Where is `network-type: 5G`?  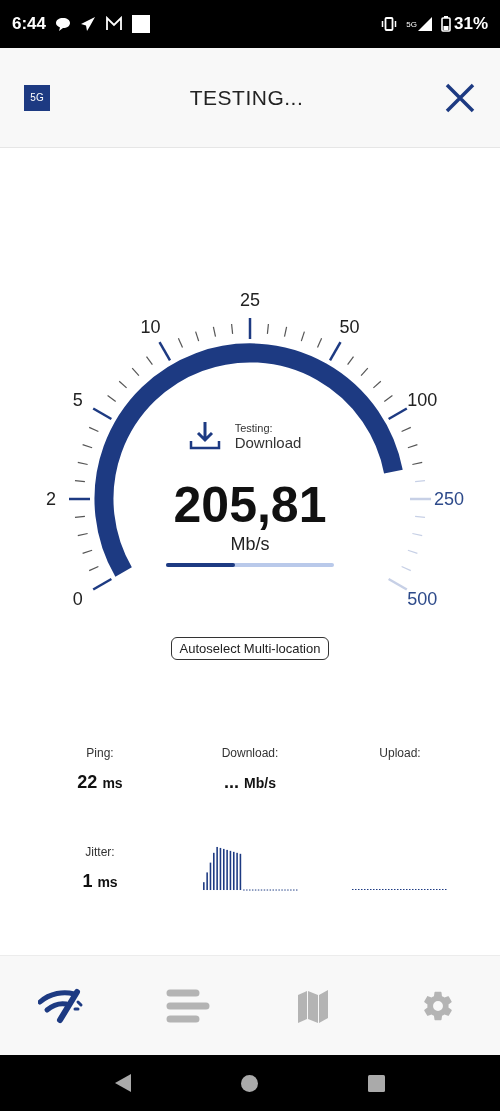 network-type: 5G is located at coordinates (411, 24).